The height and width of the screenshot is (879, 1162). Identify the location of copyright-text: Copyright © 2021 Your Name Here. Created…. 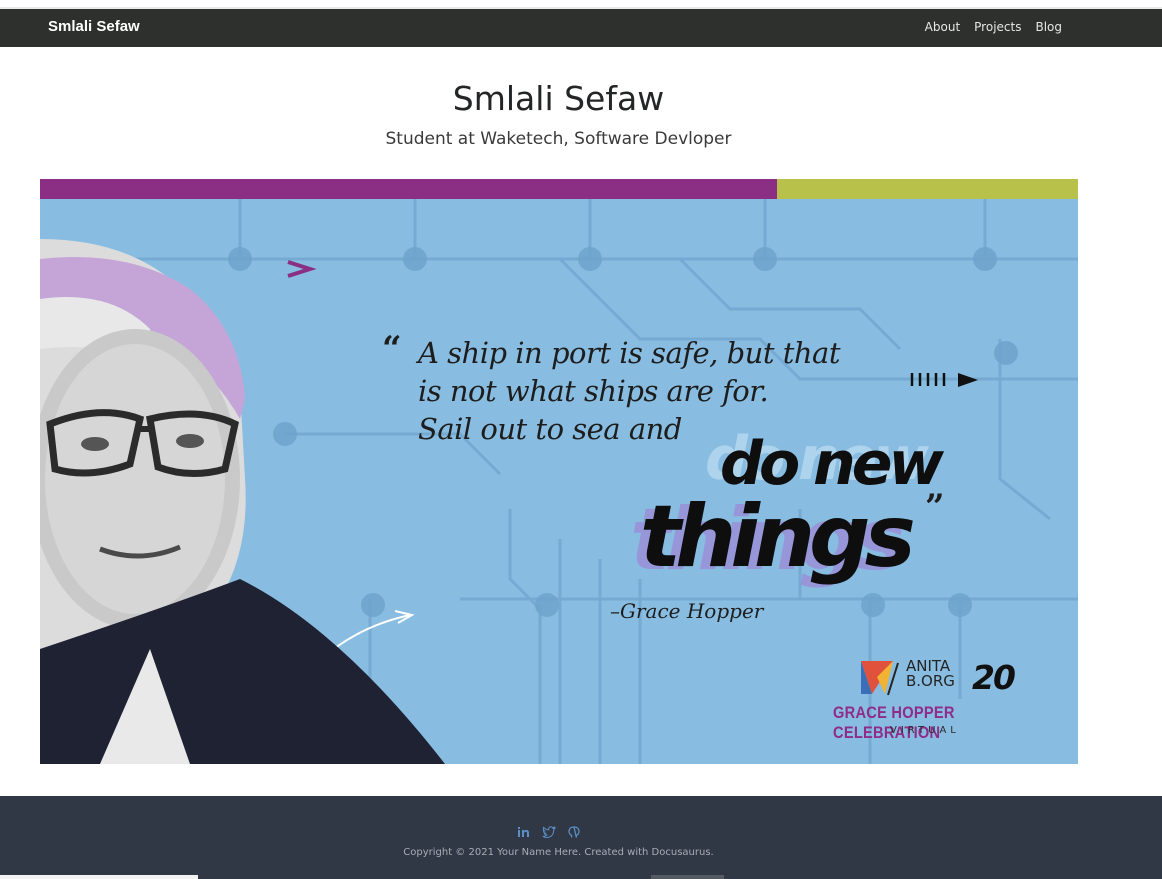
(558, 852).